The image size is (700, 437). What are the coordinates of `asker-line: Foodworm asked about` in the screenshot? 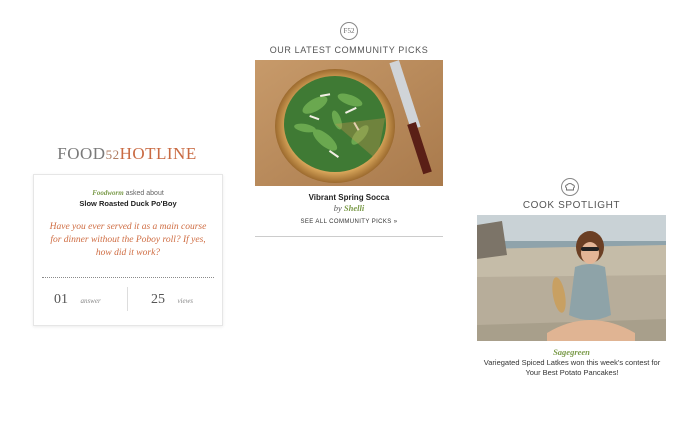 It's located at (128, 193).